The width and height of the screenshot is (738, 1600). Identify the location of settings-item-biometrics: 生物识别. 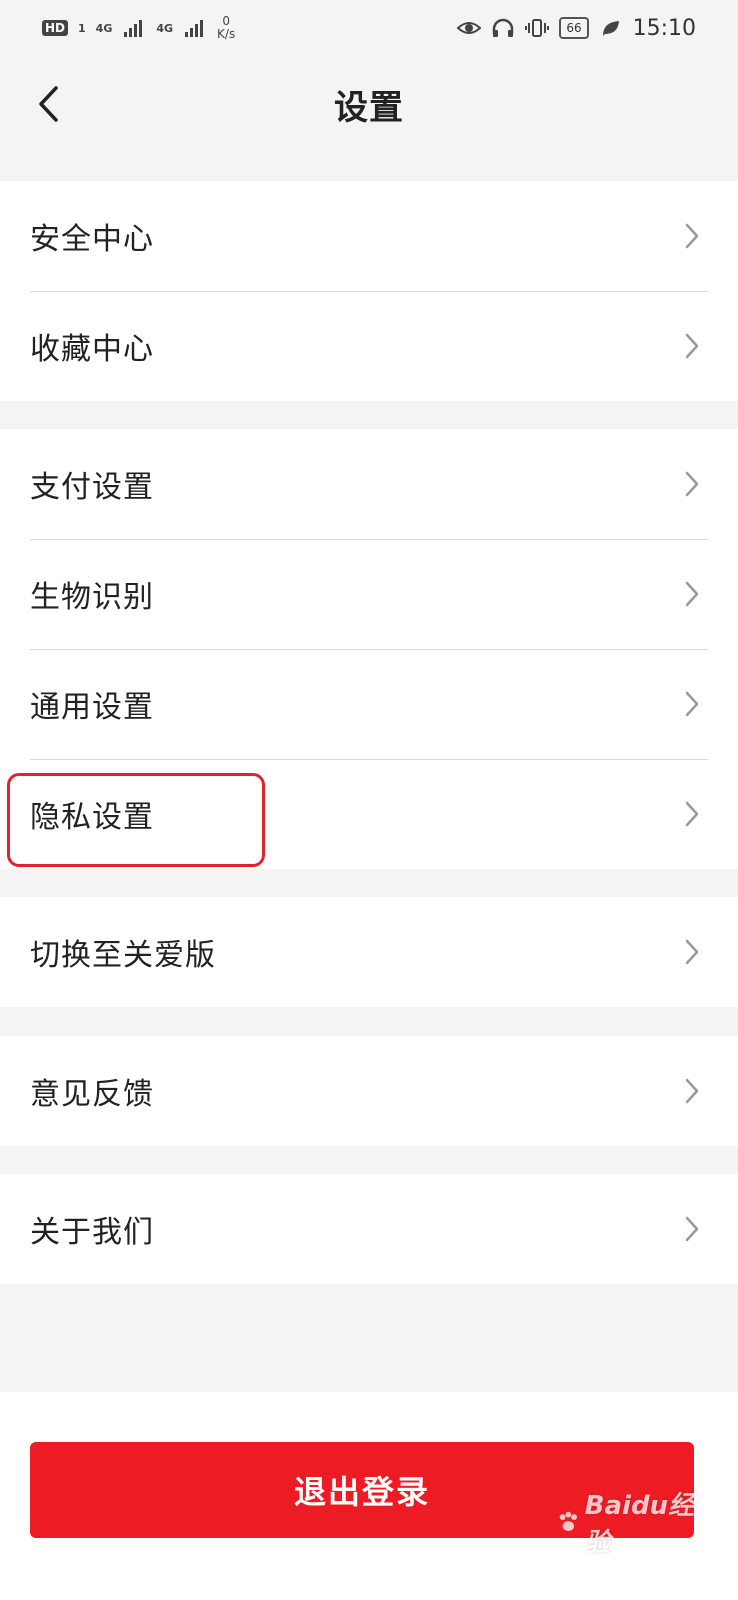
(369, 594).